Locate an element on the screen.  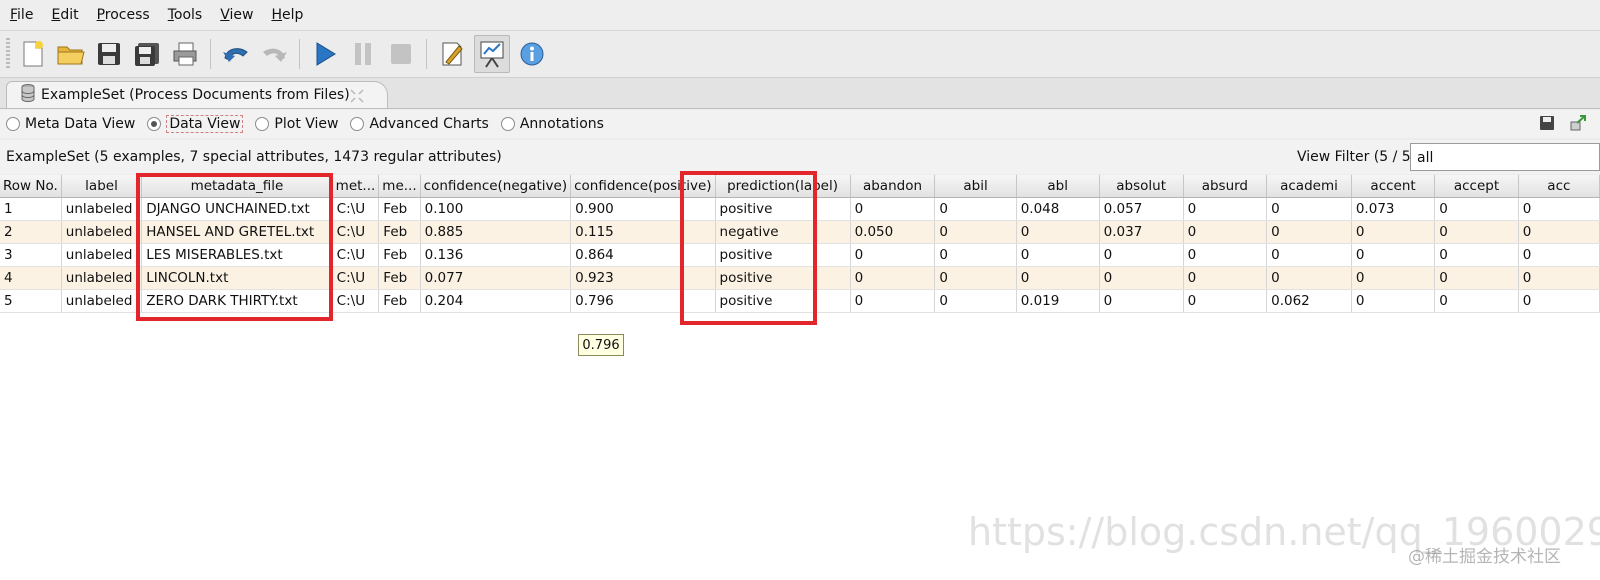
column-header: confidence(positive) is located at coordinates (643, 186).